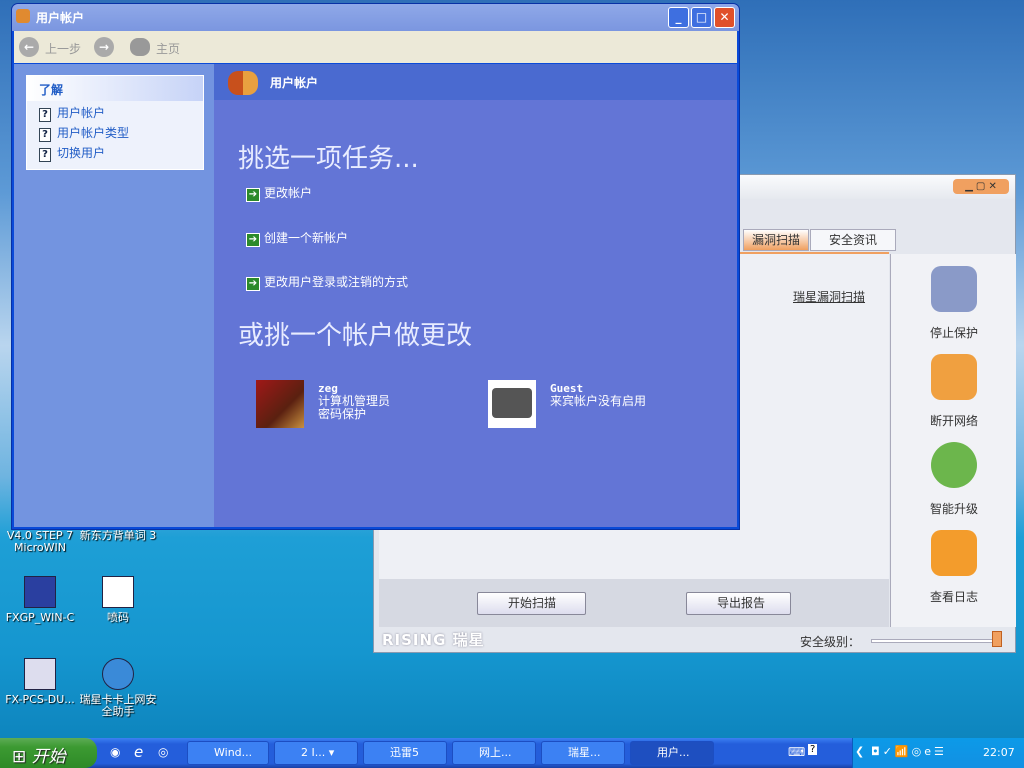  I want to click on fx-du-icon, so click(40, 674).